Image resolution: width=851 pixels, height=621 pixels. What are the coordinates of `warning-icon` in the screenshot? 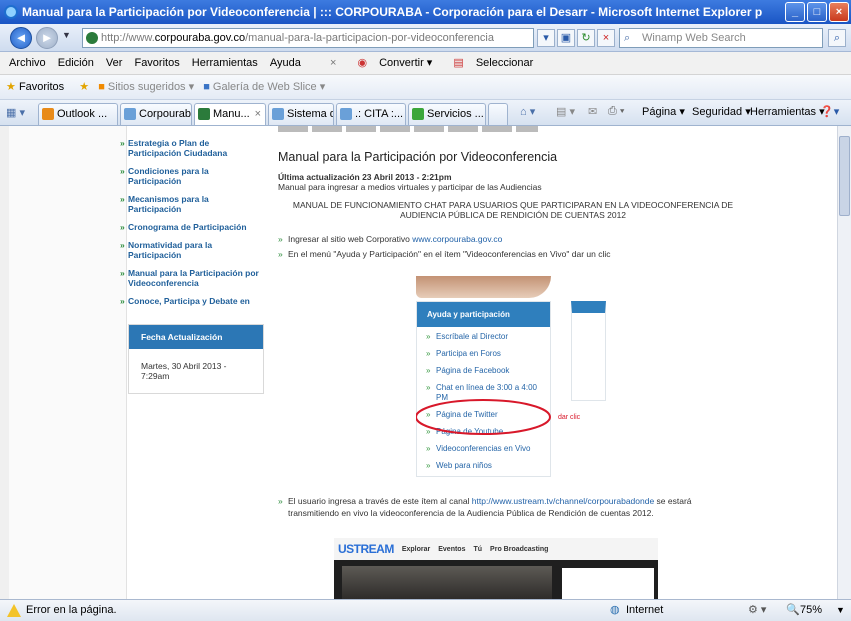 It's located at (14, 610).